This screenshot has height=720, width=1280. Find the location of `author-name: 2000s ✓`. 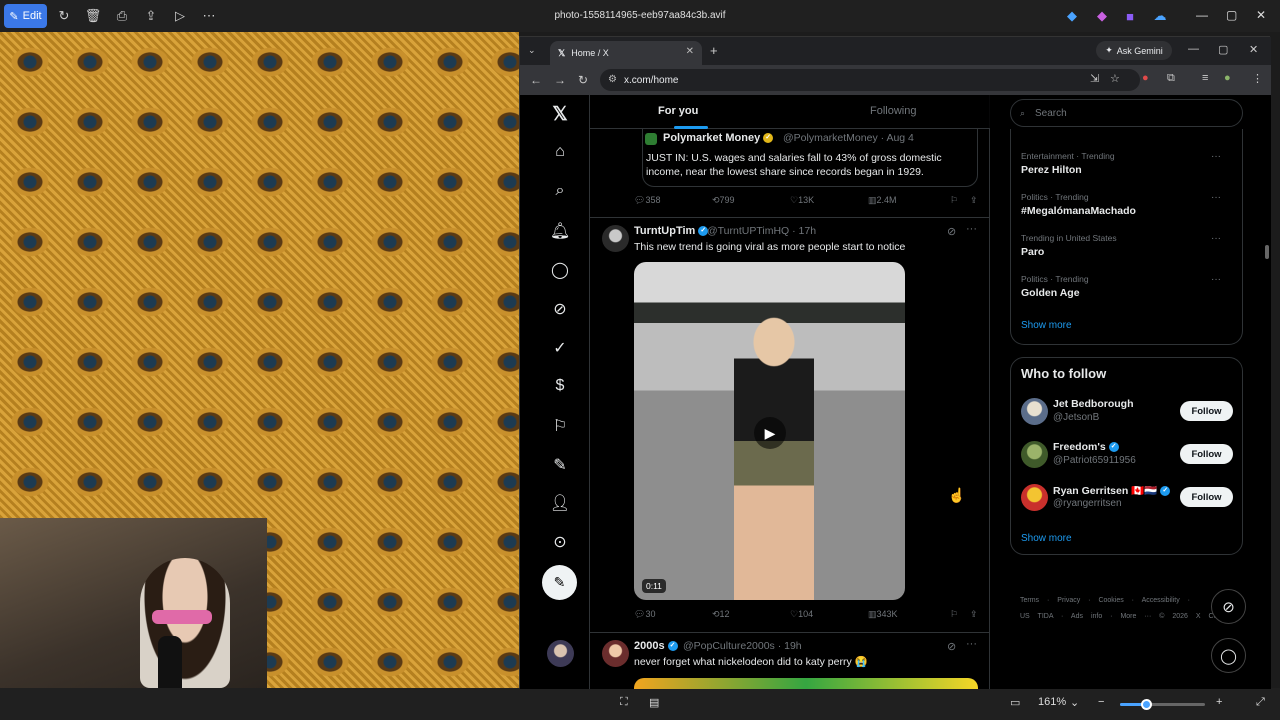

author-name: 2000s ✓ is located at coordinates (656, 646).